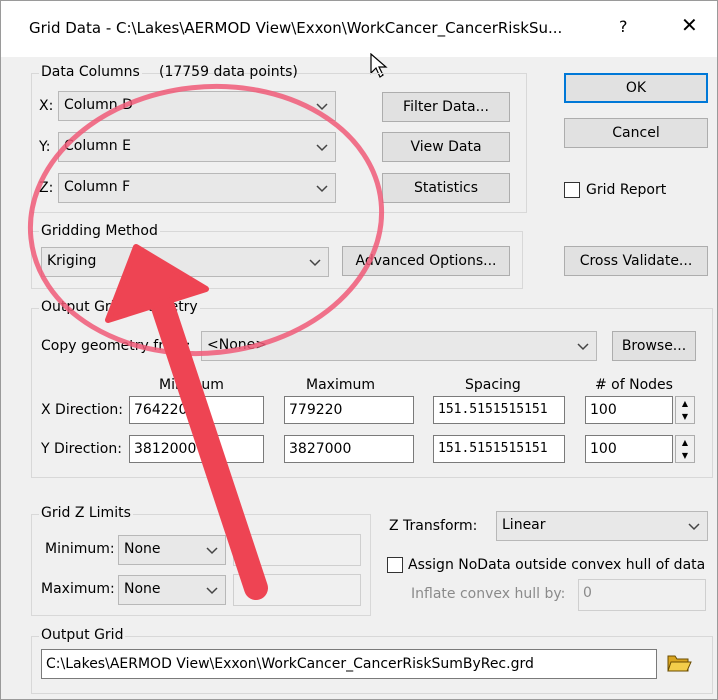 This screenshot has height=700, width=718. What do you see at coordinates (197, 188) in the screenshot?
I see `z-column-select: Column F` at bounding box center [197, 188].